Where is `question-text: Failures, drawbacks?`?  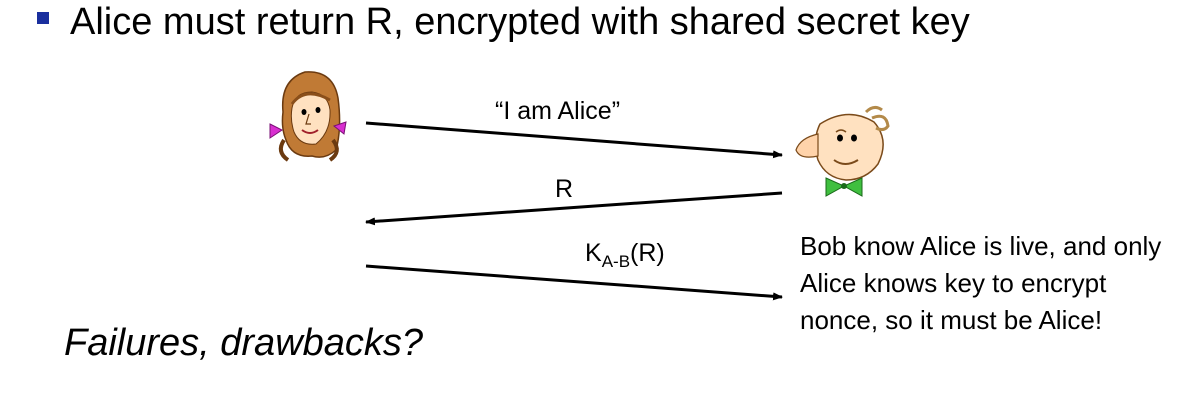 question-text: Failures, drawbacks? is located at coordinates (244, 343).